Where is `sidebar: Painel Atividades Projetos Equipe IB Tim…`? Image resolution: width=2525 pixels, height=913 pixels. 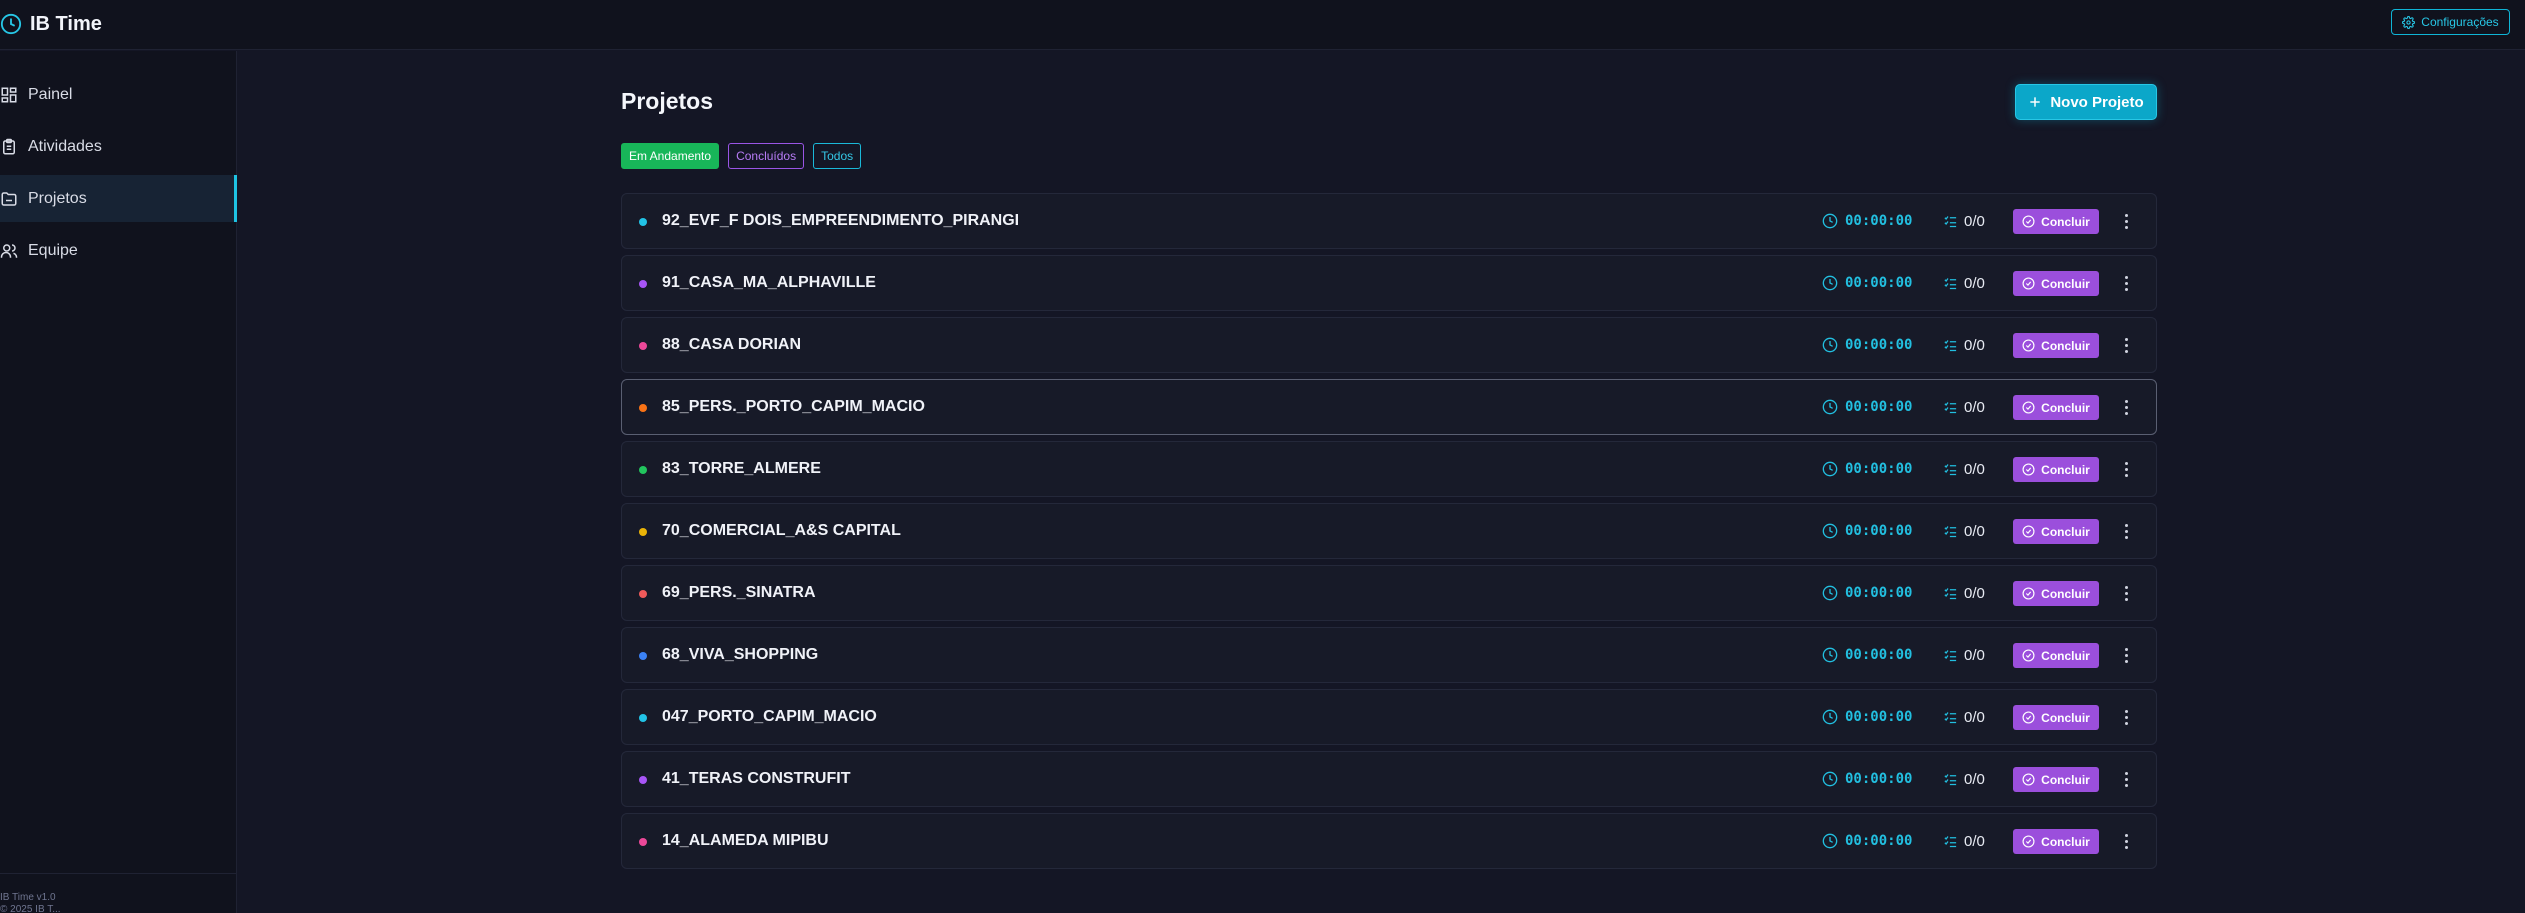 sidebar: Painel Atividades Projetos Equipe IB Tim… is located at coordinates (118, 482).